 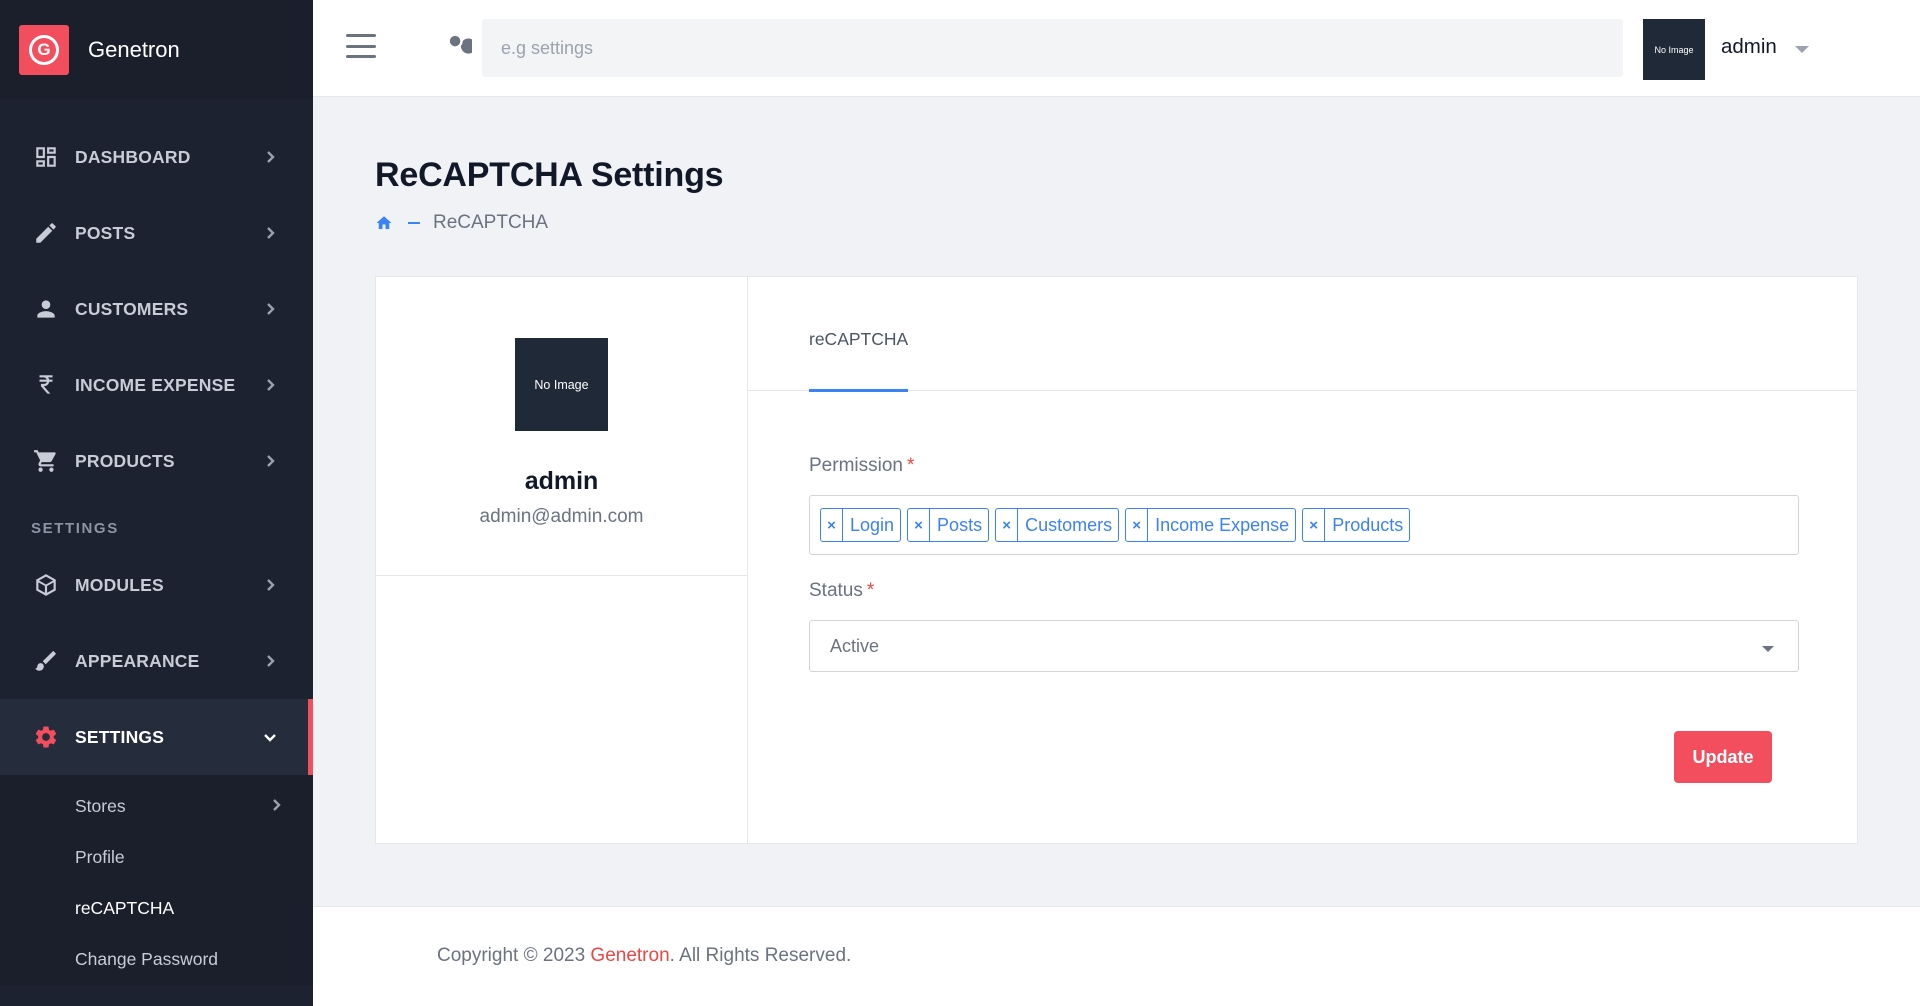 I want to click on footer-brand-link: Genetron, so click(x=629, y=955).